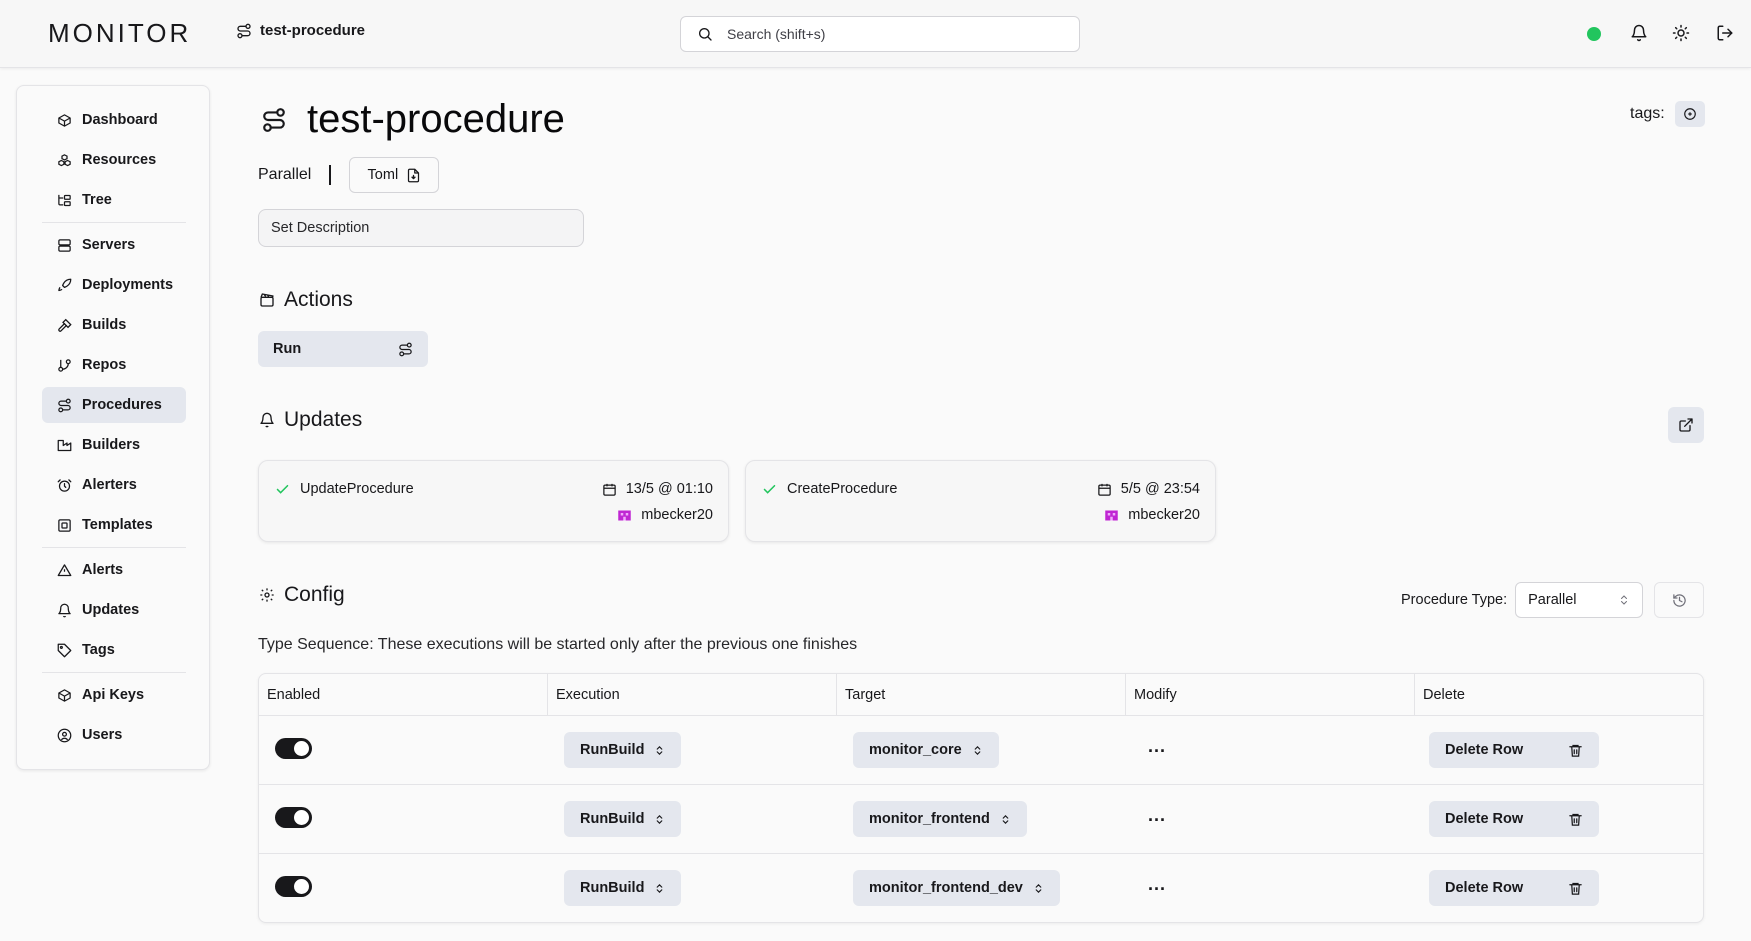 The width and height of the screenshot is (1751, 941). I want to click on app-logo: MONITOR, so click(119, 33).